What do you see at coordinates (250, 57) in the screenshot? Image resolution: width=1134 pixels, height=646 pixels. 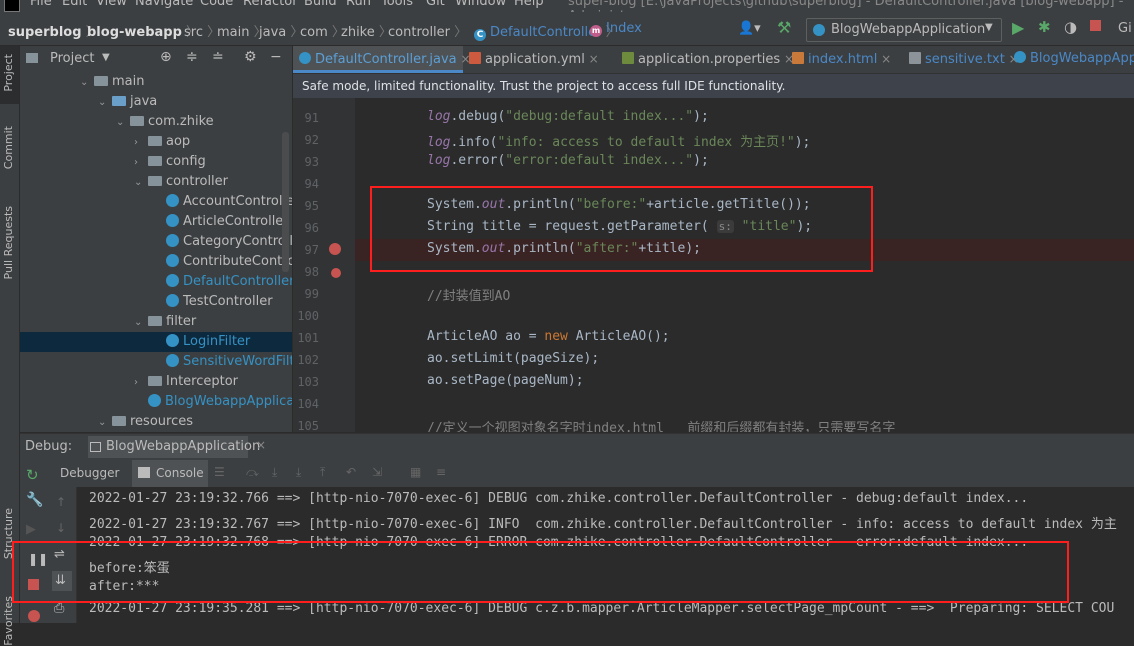 I see `gear-icon: ⚙` at bounding box center [250, 57].